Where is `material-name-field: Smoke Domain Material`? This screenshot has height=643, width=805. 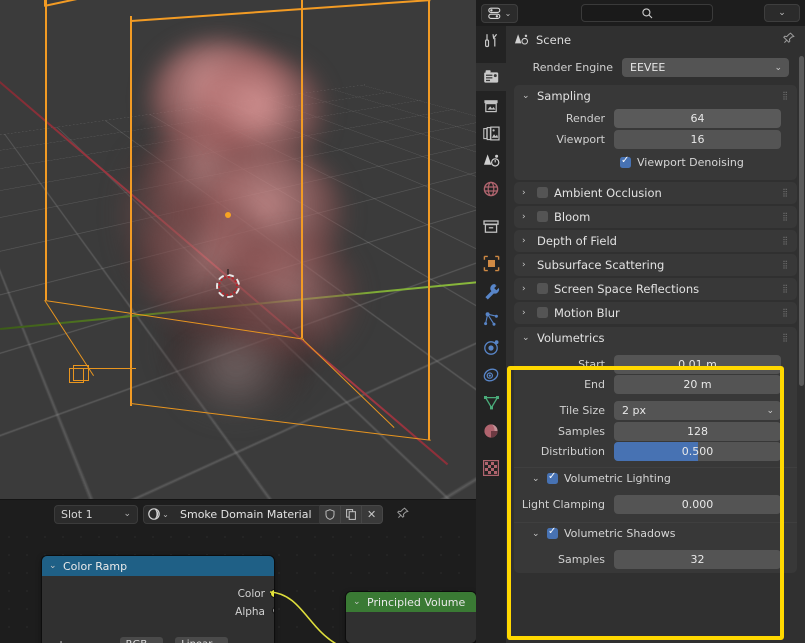
material-name-field: Smoke Domain Material is located at coordinates (246, 514).